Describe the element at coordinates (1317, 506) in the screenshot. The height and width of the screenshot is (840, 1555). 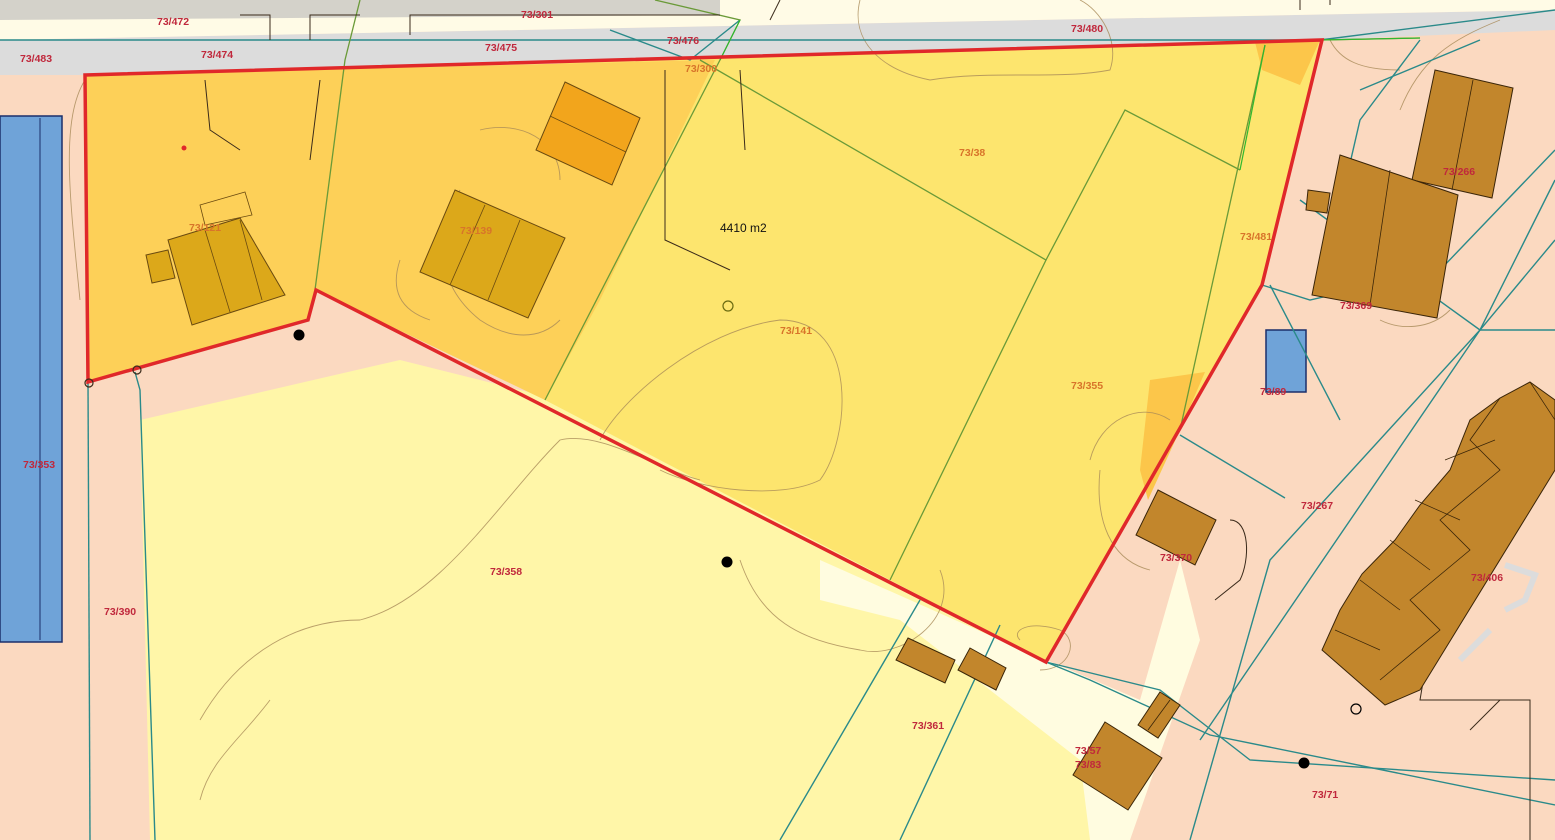
I see `parcel-label: 73/267` at that location.